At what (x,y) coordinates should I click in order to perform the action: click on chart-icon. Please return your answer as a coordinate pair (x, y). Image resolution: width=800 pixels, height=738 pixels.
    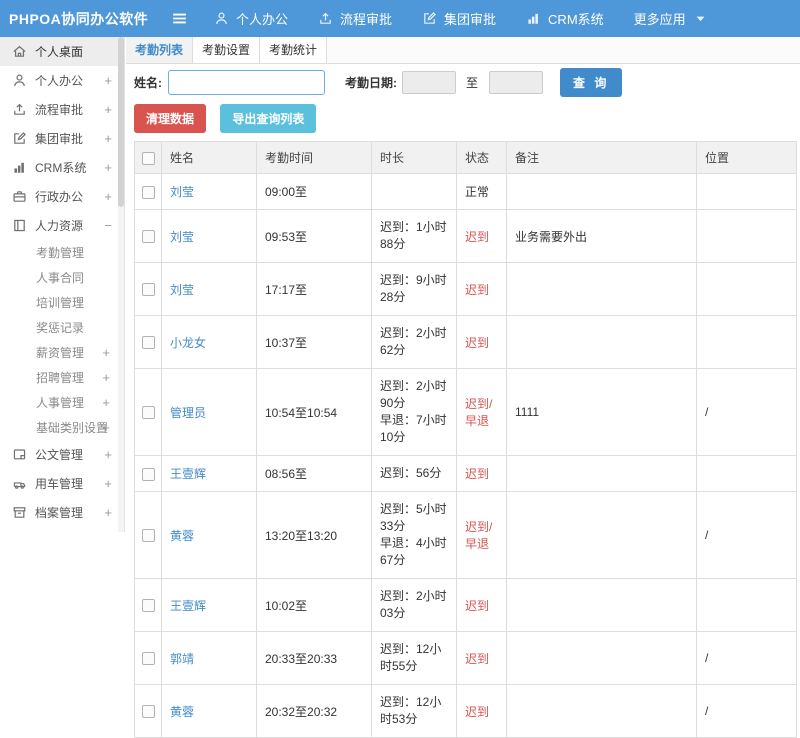
    Looking at the image, I should click on (533, 18).